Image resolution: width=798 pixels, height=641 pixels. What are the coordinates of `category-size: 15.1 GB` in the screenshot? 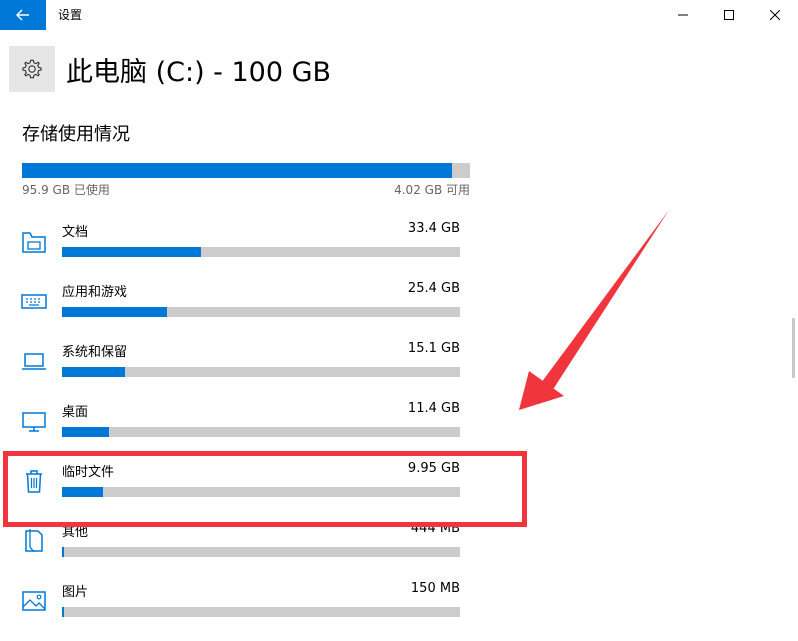 It's located at (433, 348).